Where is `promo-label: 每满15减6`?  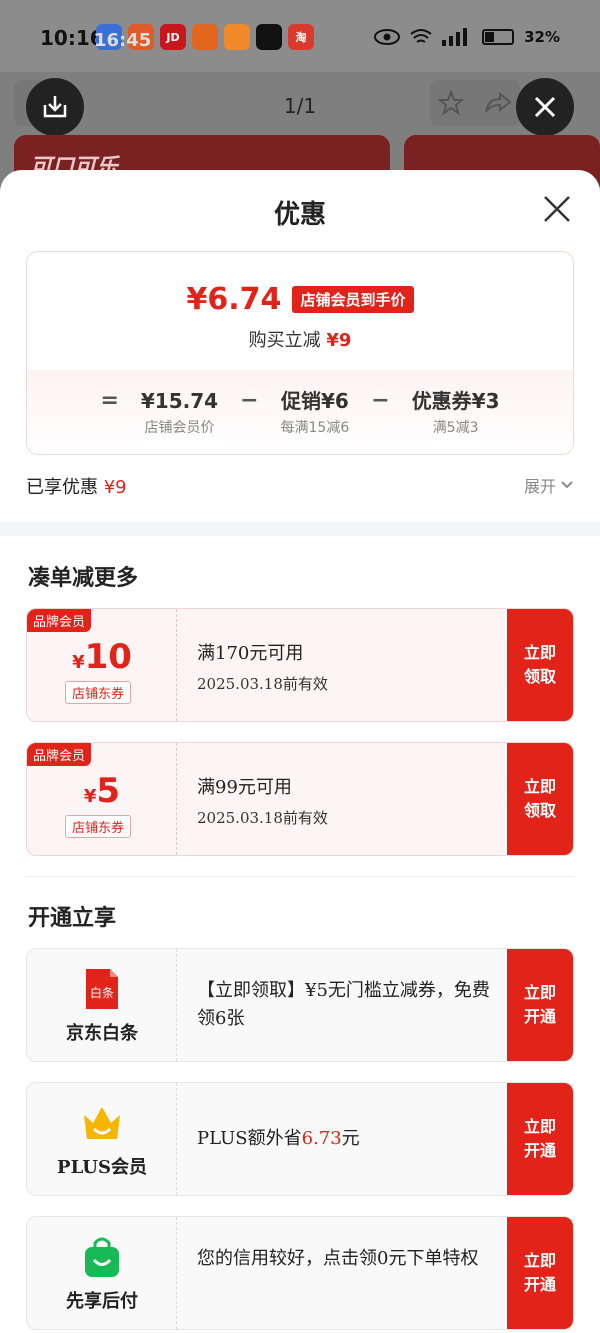 promo-label: 每满15减6 is located at coordinates (315, 428).